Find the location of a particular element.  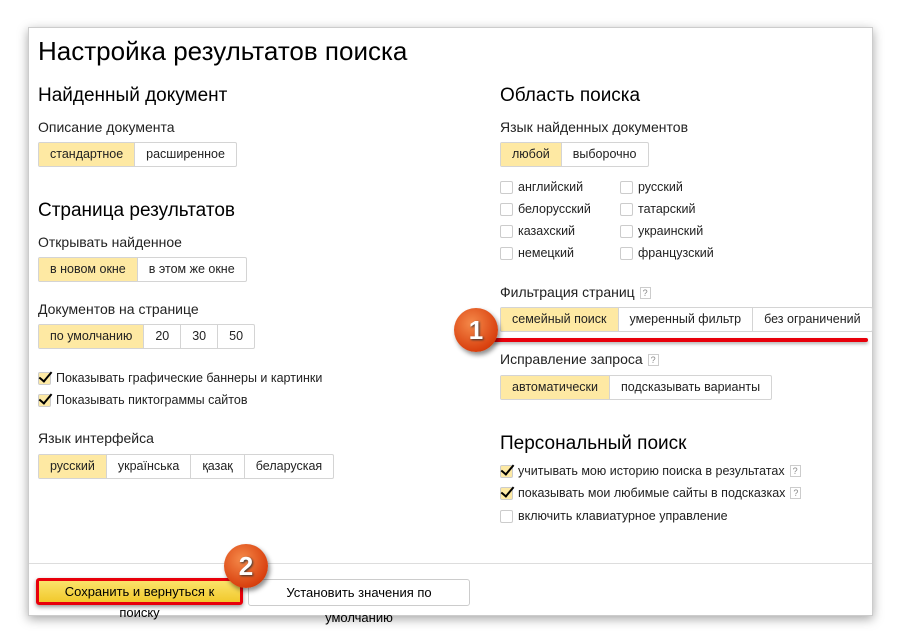

option-selective: выборочно is located at coordinates (605, 154).